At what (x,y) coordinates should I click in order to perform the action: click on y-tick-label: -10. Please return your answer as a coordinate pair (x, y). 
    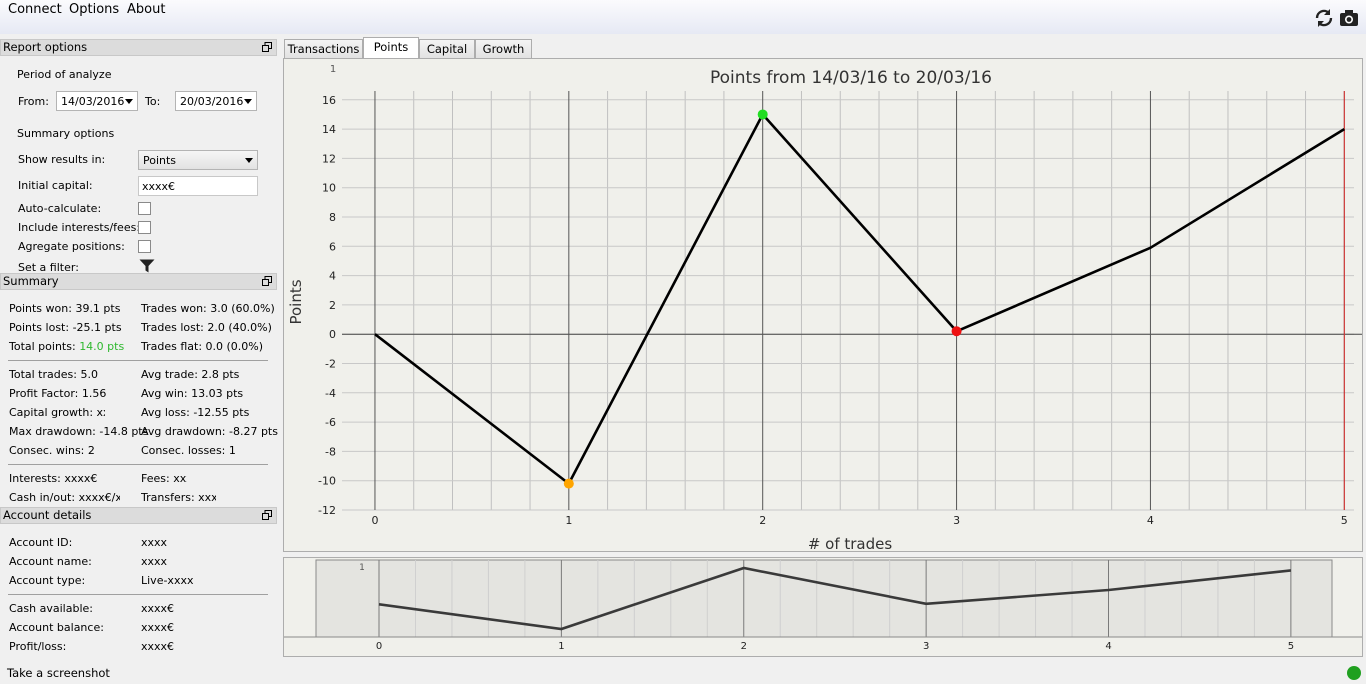
    Looking at the image, I should click on (327, 481).